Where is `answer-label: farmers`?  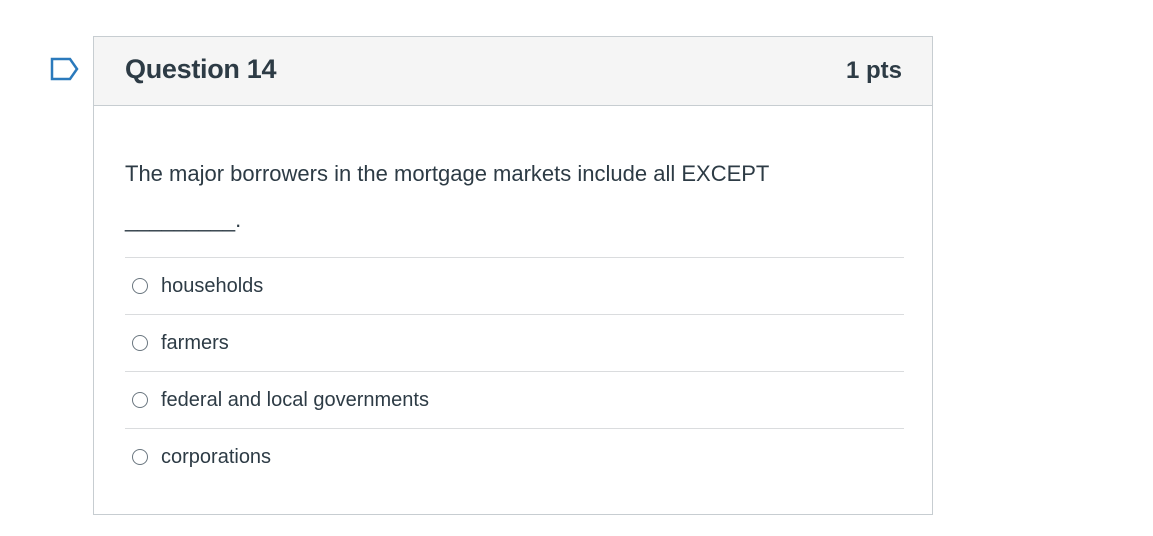
answer-label: farmers is located at coordinates (195, 342).